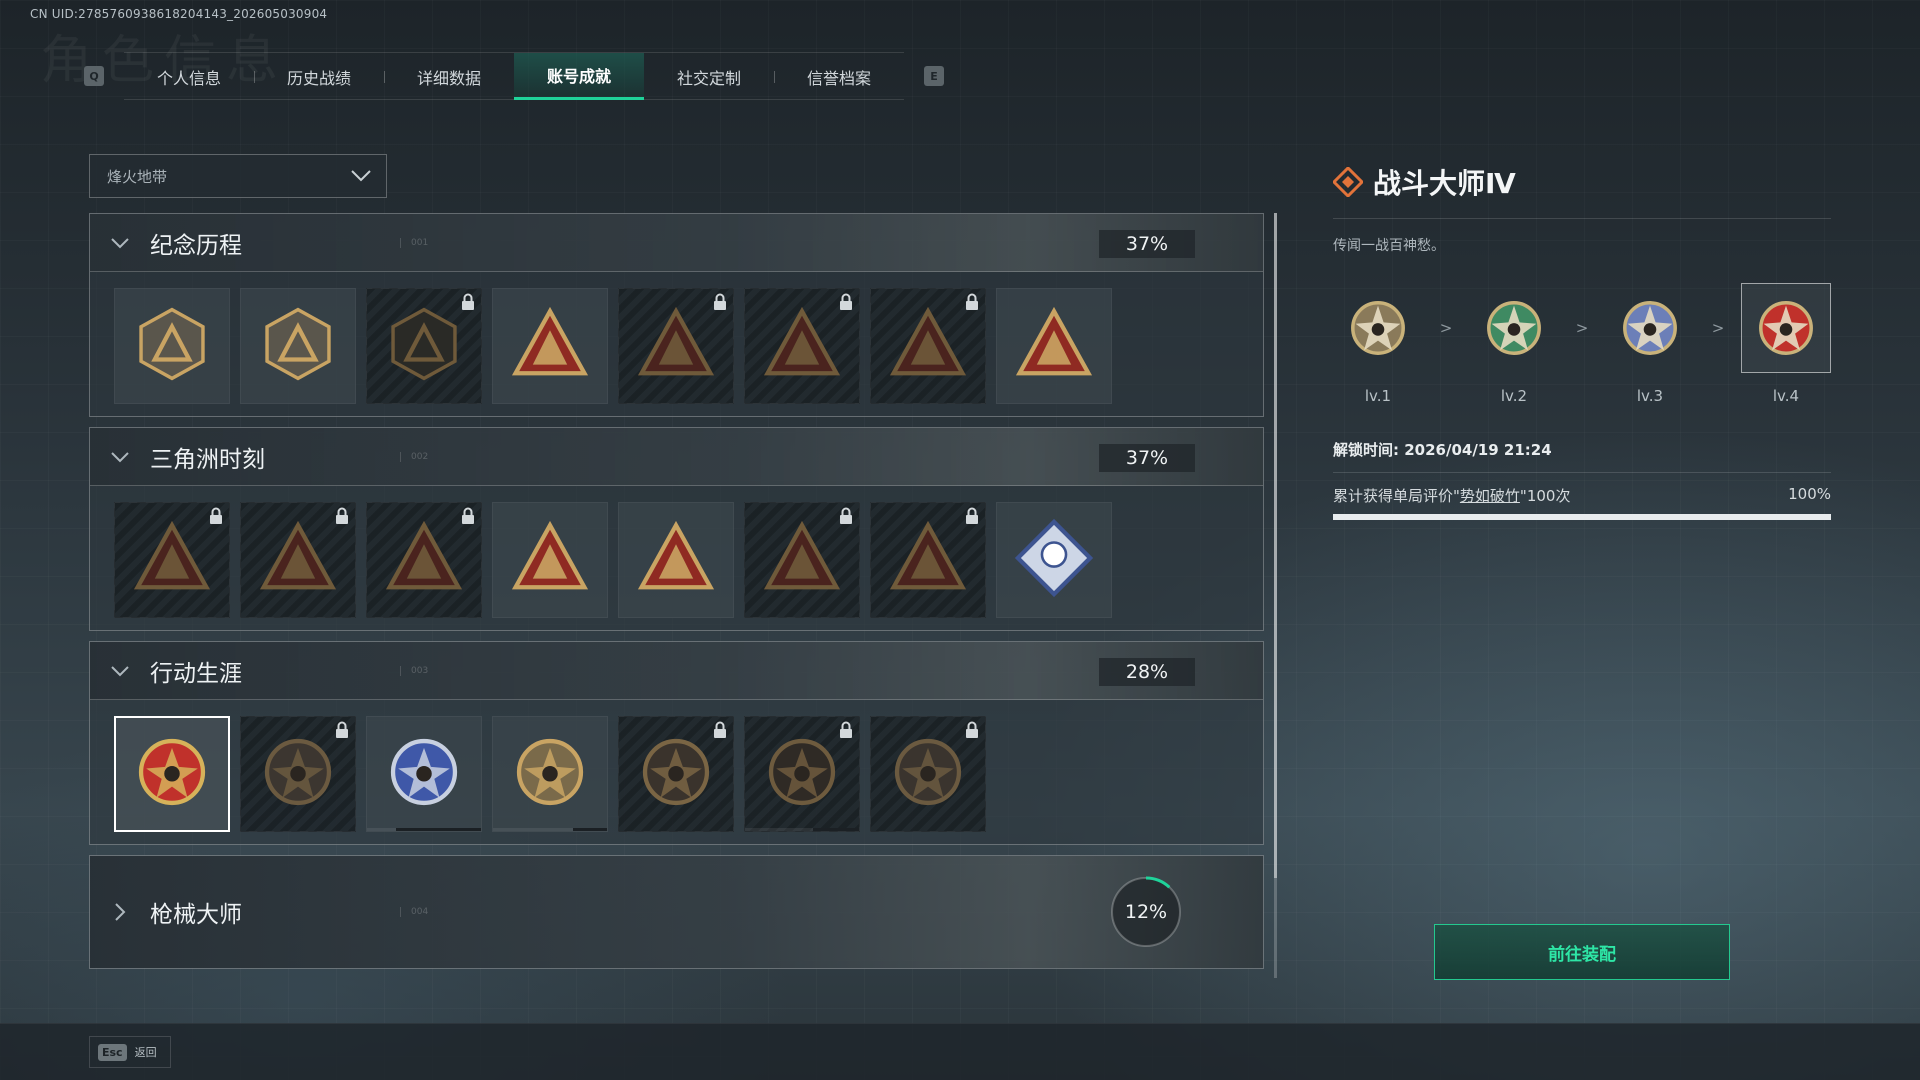 The height and width of the screenshot is (1080, 1920). I want to click on medal-helicopter, so click(298, 346).